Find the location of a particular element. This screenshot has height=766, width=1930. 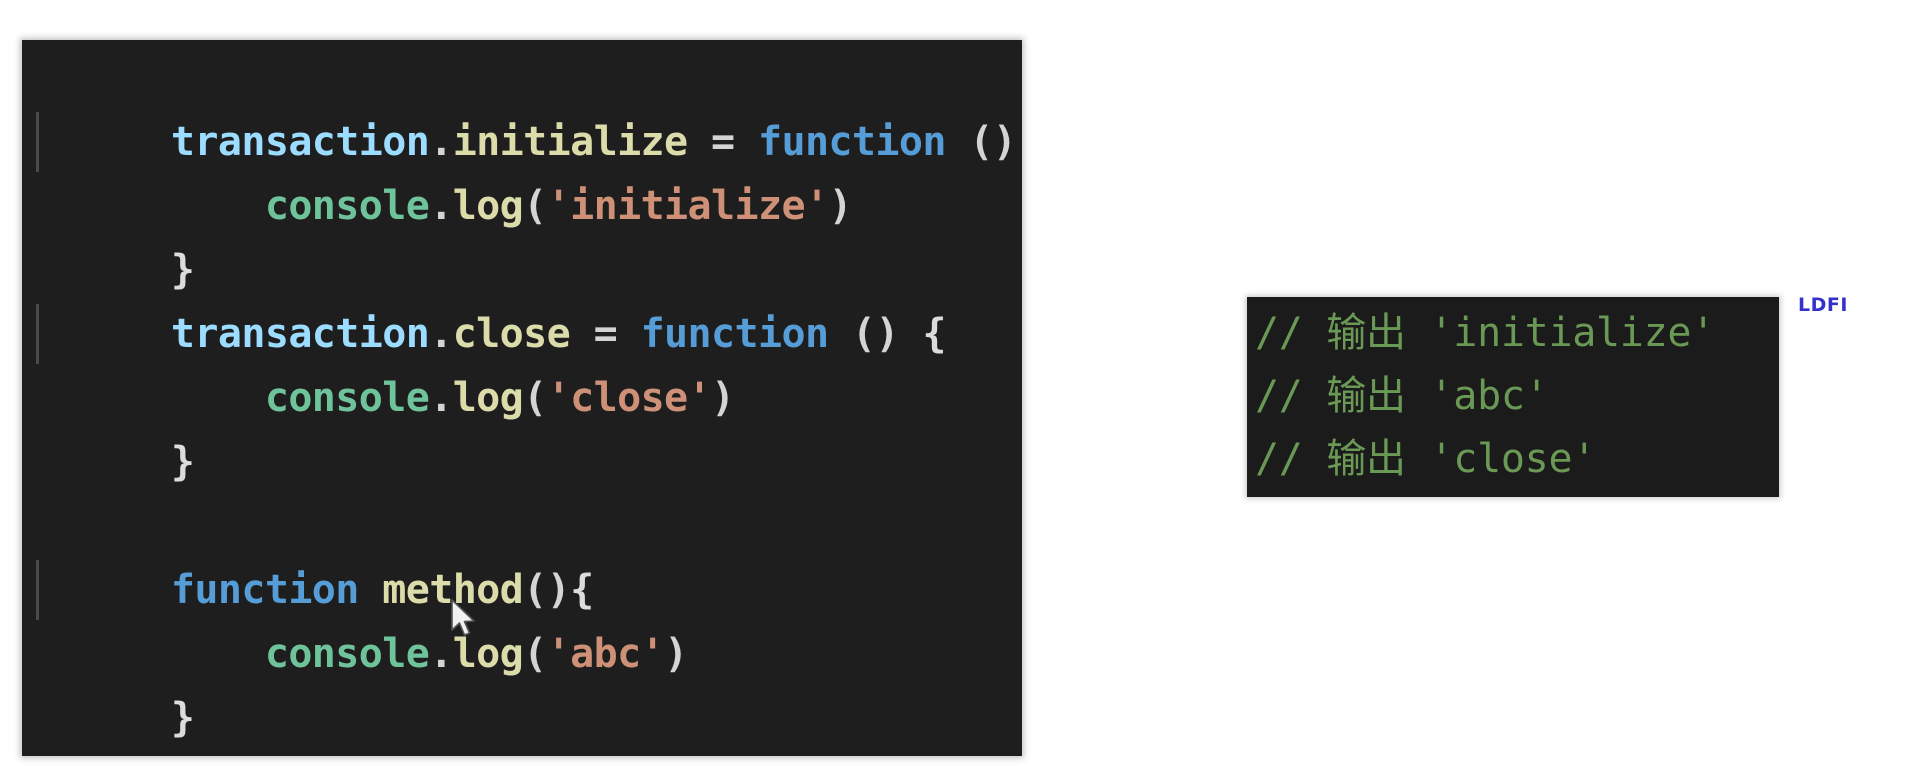

output-line: // 输出 'close' is located at coordinates (1426, 459).